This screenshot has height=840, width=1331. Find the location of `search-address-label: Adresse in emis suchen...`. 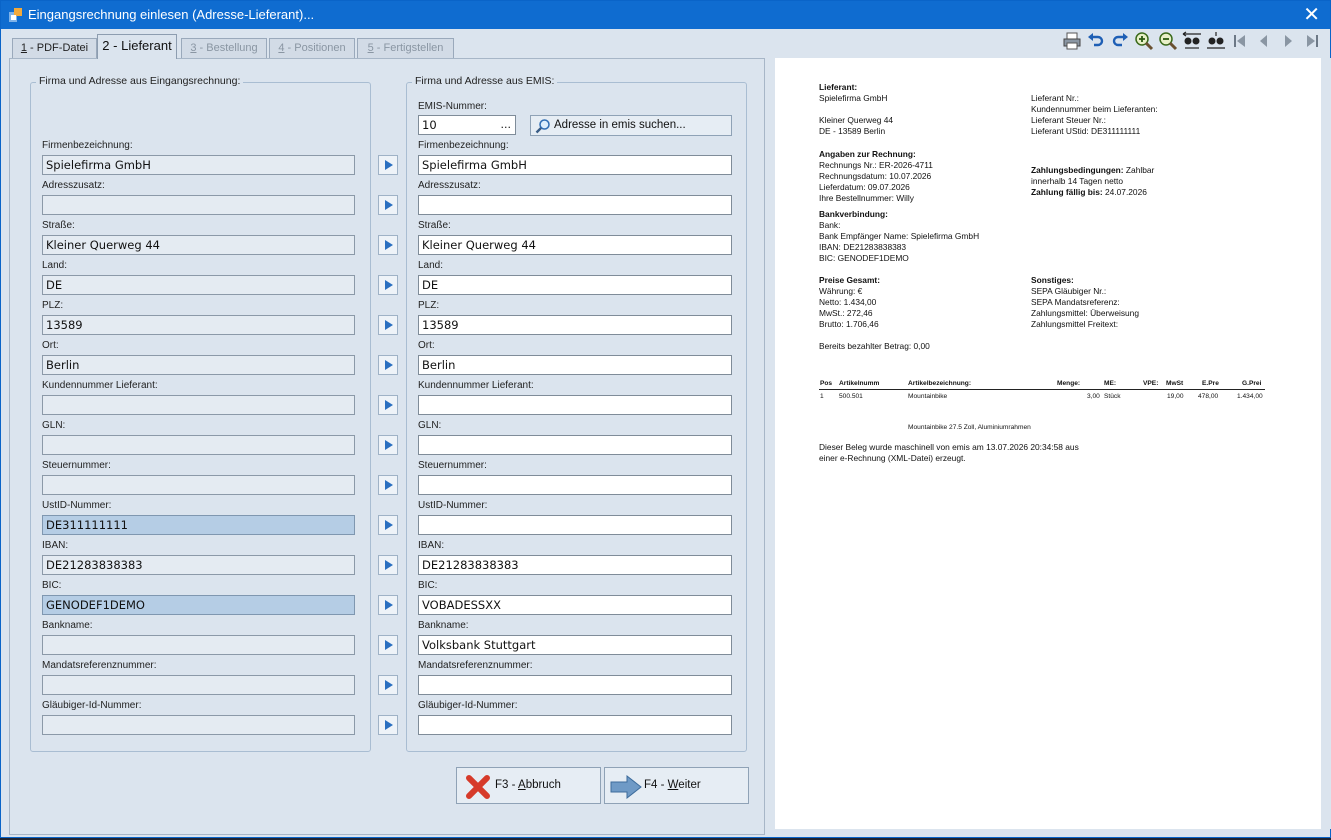

search-address-label: Adresse in emis suchen... is located at coordinates (620, 125).